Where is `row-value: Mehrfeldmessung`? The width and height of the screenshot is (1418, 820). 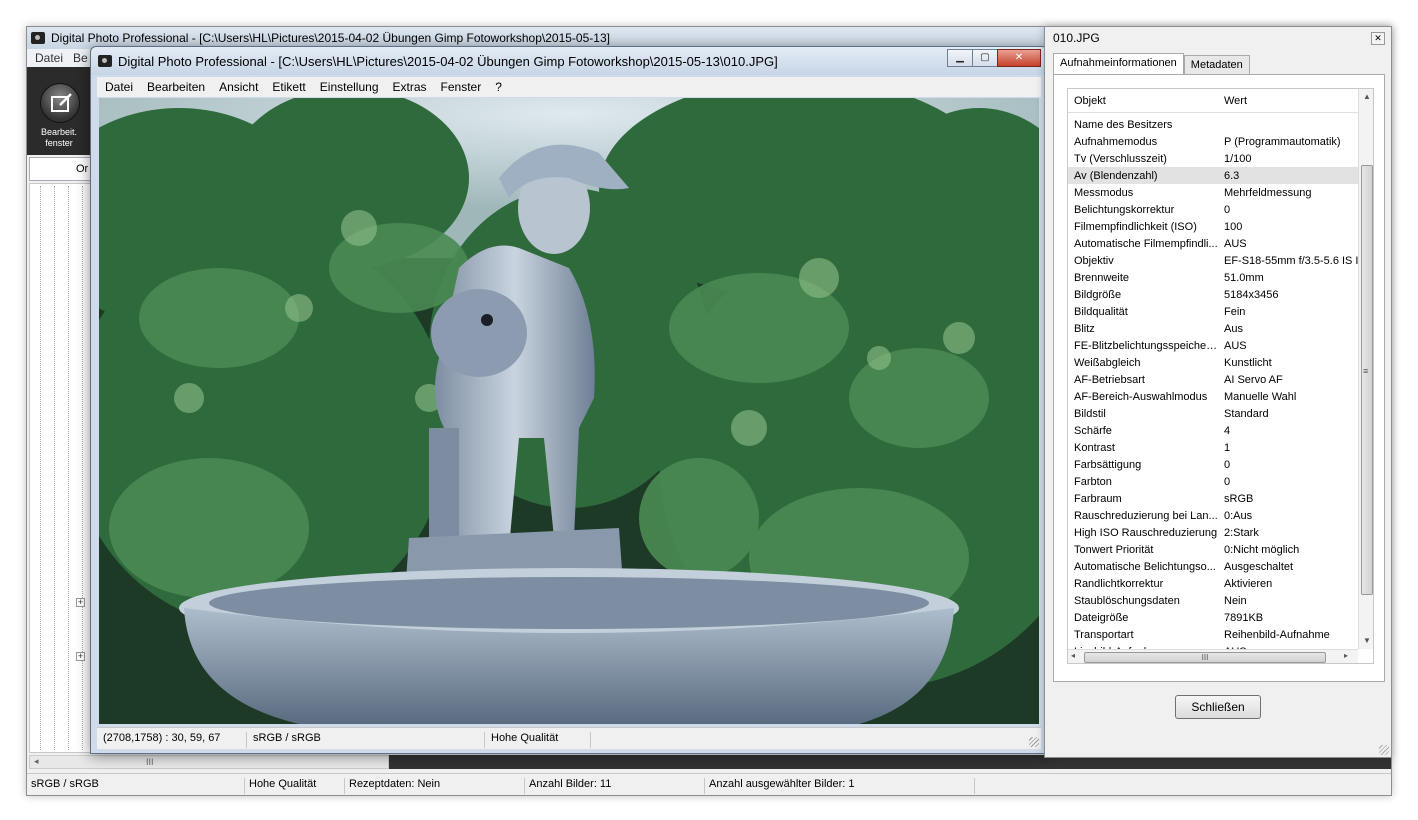 row-value: Mehrfeldmessung is located at coordinates (1268, 192).